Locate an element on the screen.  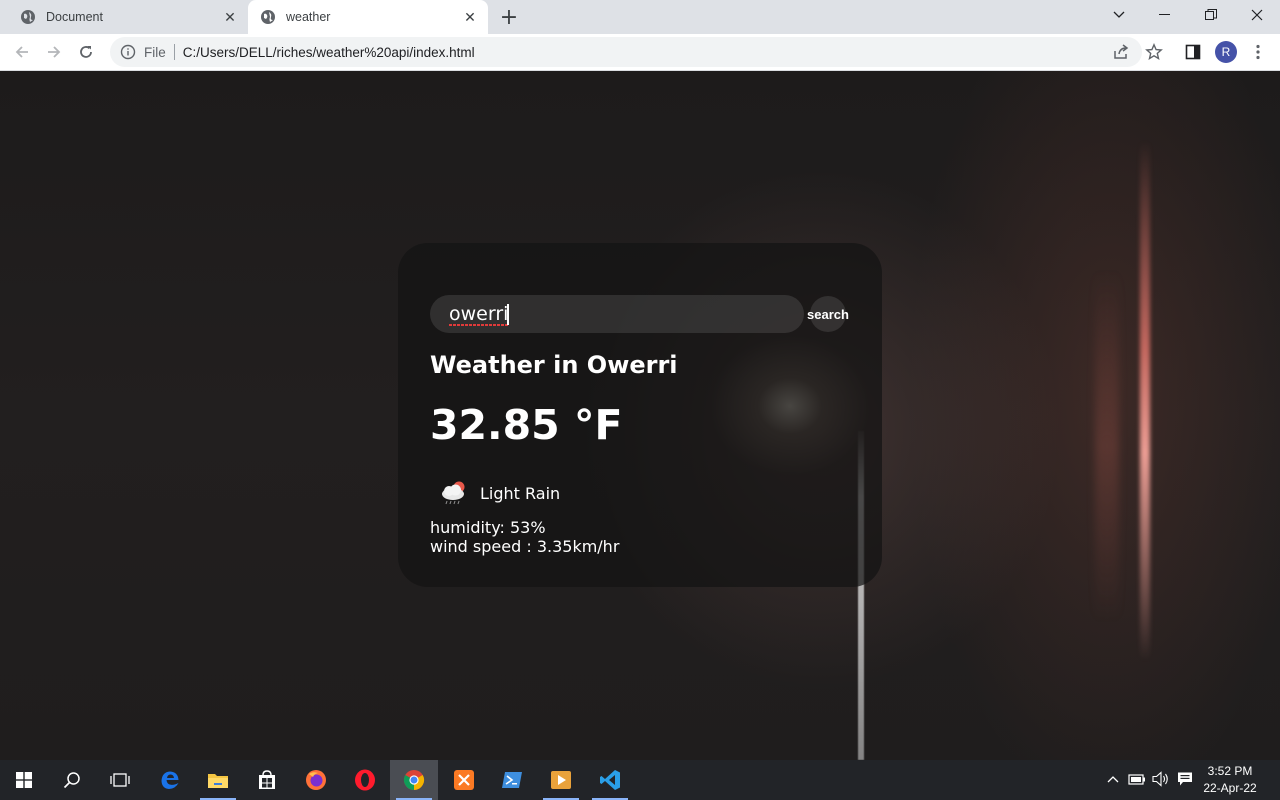
tab-strip: Document ✕ weather ✕ + is located at coordinates (640, 17).